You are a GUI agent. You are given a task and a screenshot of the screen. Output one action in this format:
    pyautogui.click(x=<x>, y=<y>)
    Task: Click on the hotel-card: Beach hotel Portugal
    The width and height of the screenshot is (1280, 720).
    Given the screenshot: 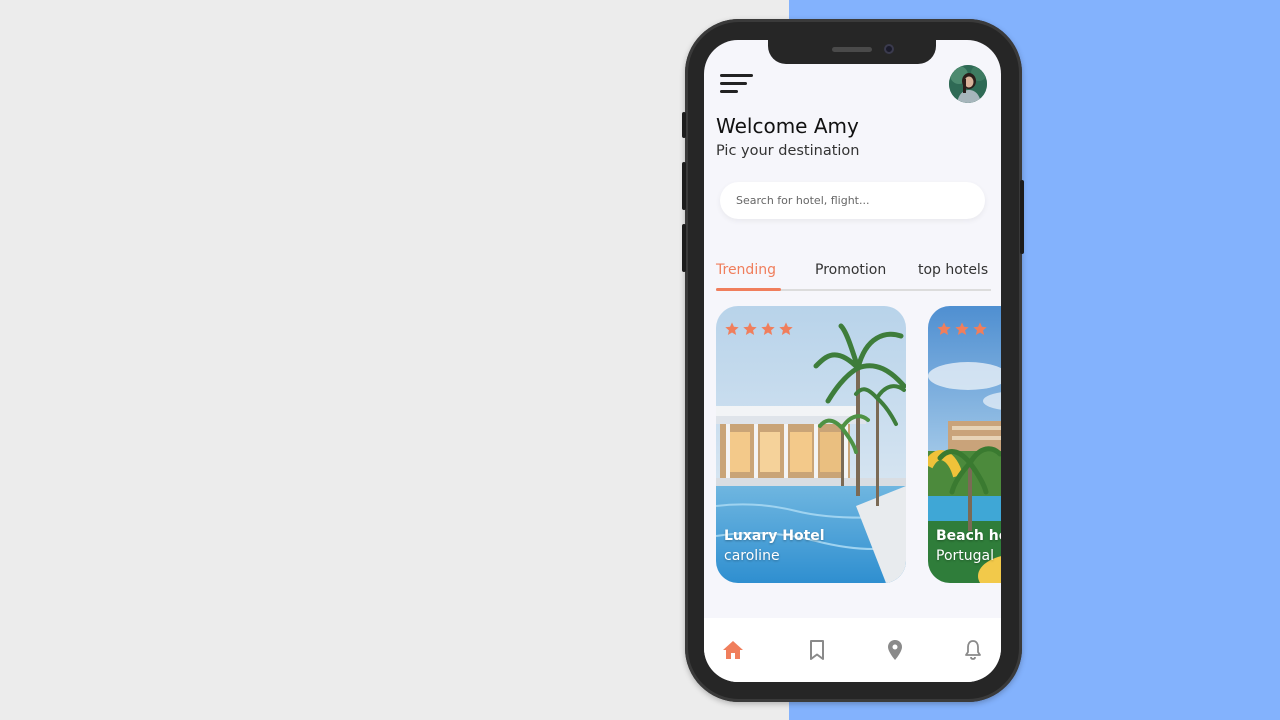 What is the action you would take?
    pyautogui.click(x=964, y=444)
    